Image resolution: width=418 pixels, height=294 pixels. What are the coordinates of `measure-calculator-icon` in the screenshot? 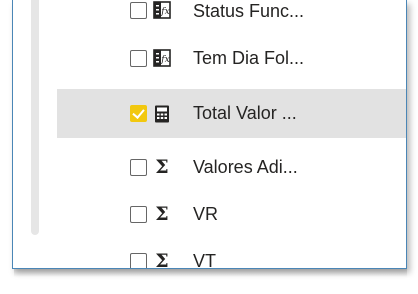 It's located at (162, 114).